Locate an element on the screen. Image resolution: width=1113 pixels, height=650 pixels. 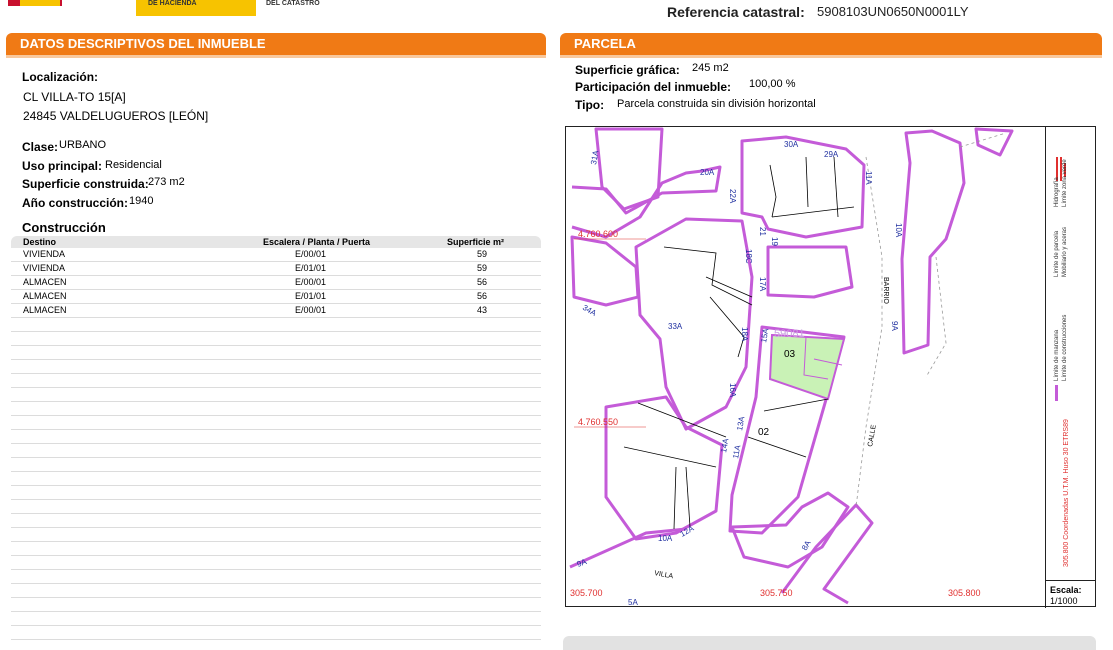
block-right-corner is located at coordinates (994, 142).